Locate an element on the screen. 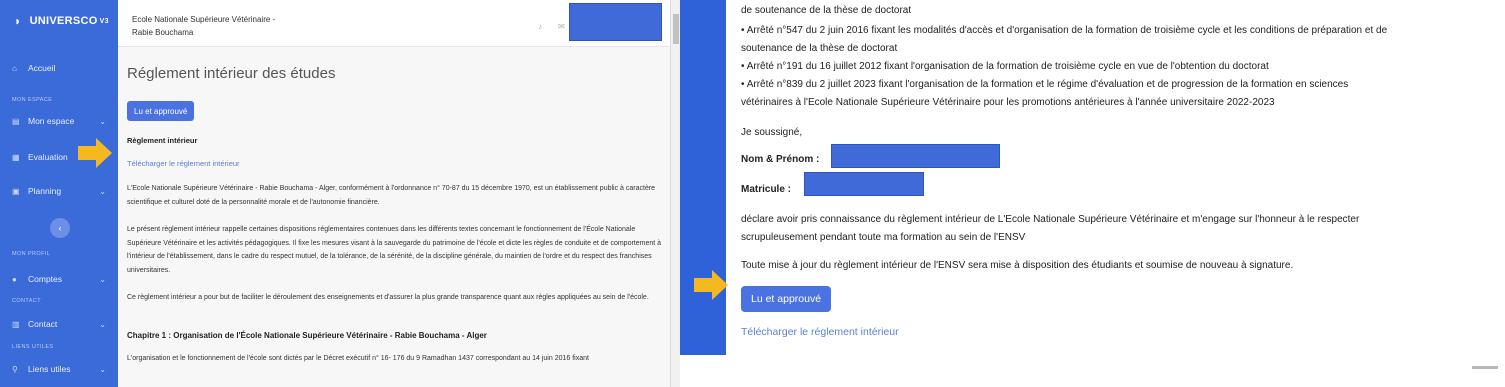 This screenshot has width=1505, height=387. calendar-icon: ▣ is located at coordinates (16, 191).